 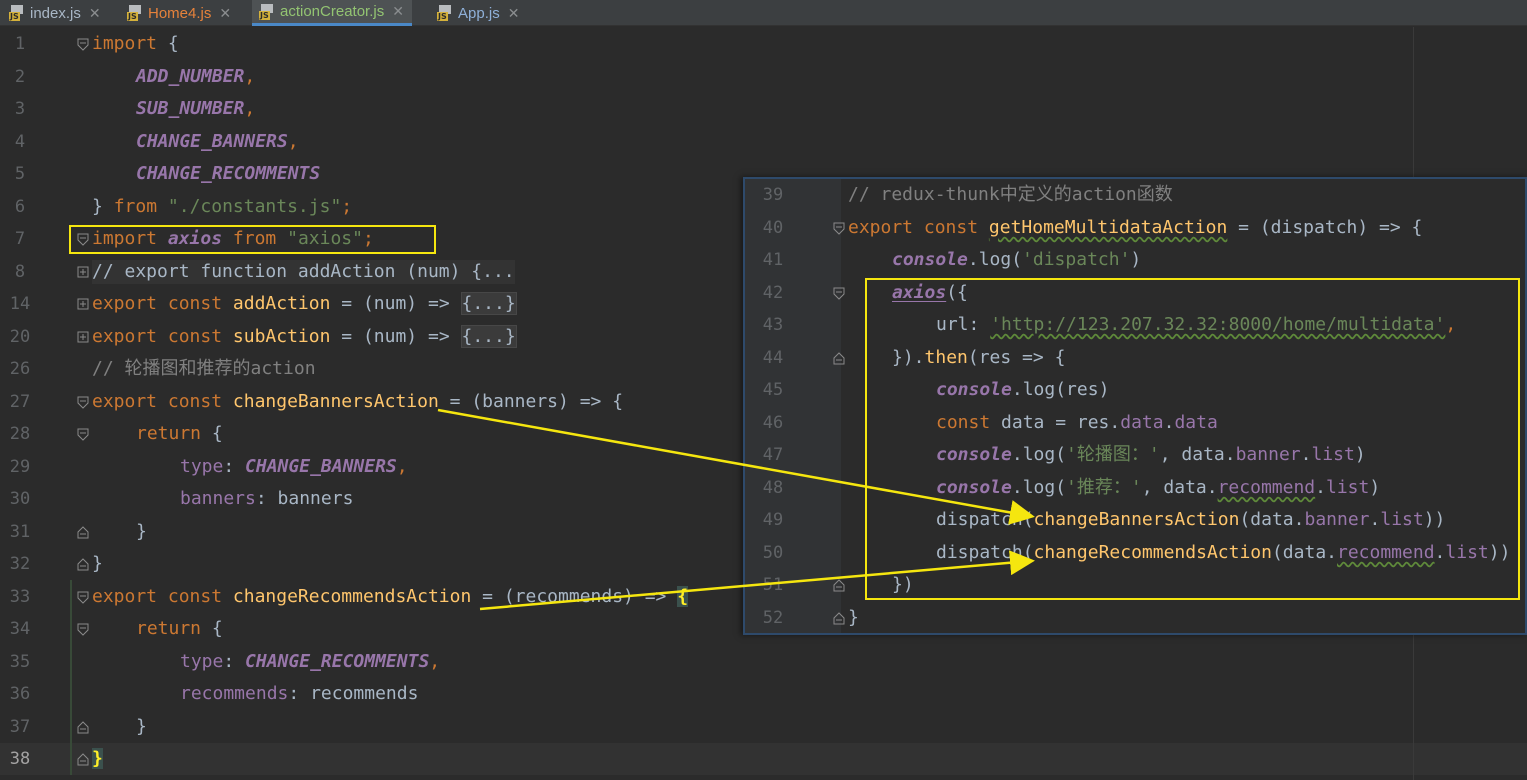 I want to click on annotation-arrows, so click(x=736, y=509).